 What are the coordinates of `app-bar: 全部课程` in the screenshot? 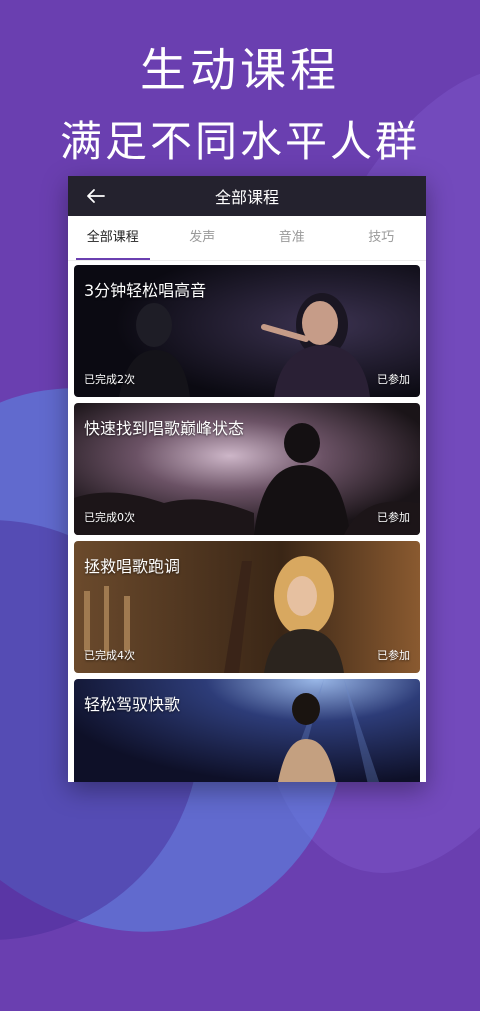 It's located at (247, 196).